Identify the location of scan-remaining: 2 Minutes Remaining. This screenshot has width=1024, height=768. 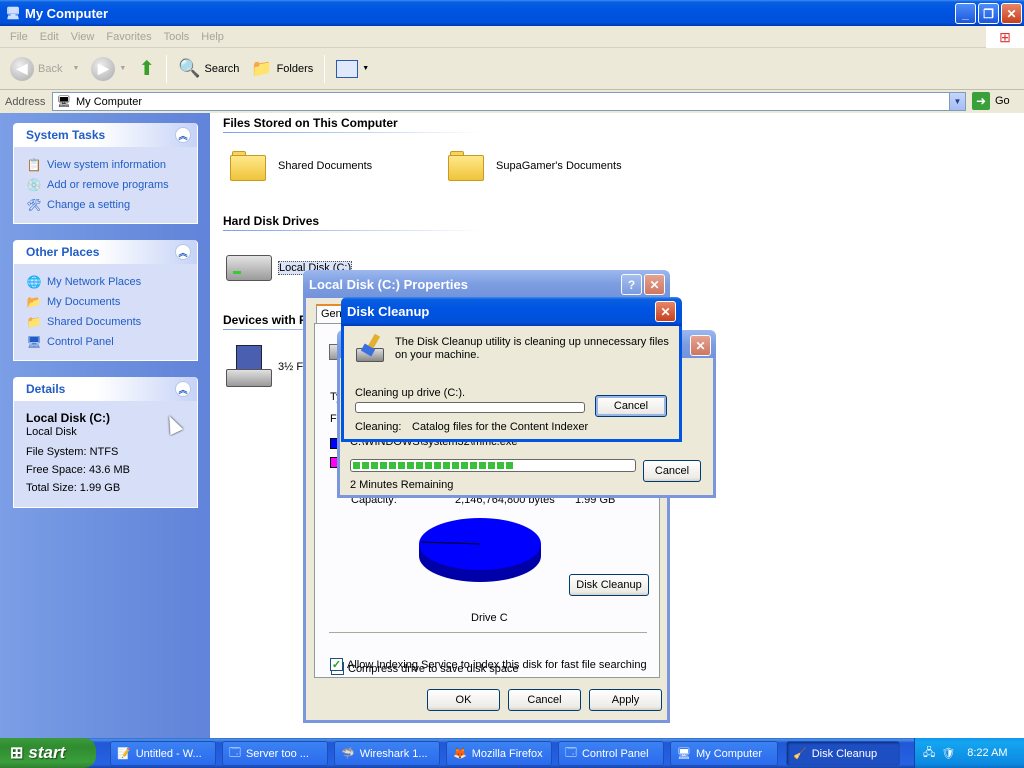
(402, 485).